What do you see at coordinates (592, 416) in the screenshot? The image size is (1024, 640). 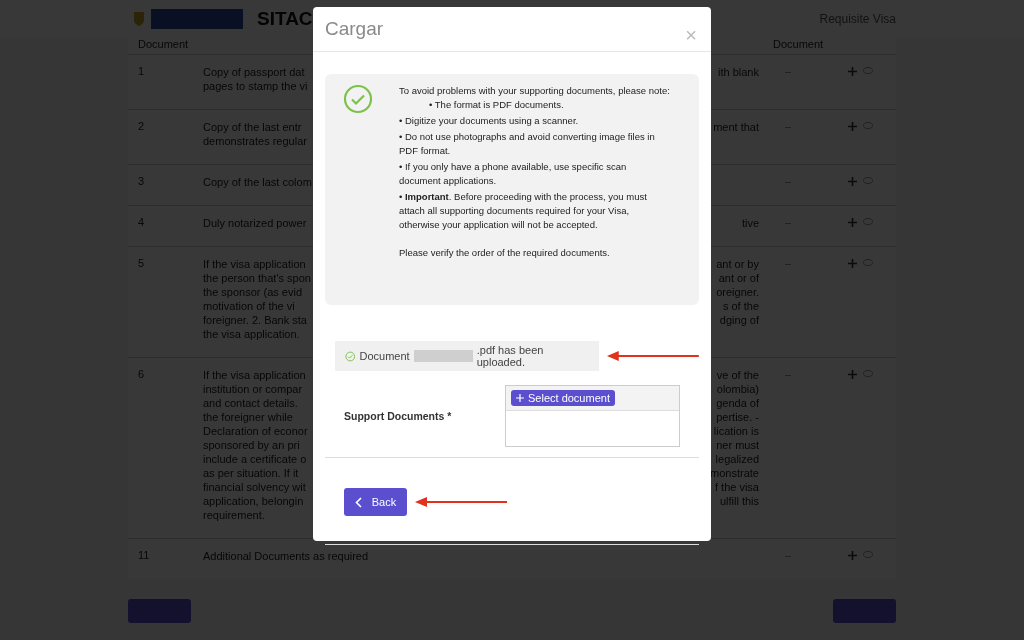 I see `file-drop-field: Select document` at bounding box center [592, 416].